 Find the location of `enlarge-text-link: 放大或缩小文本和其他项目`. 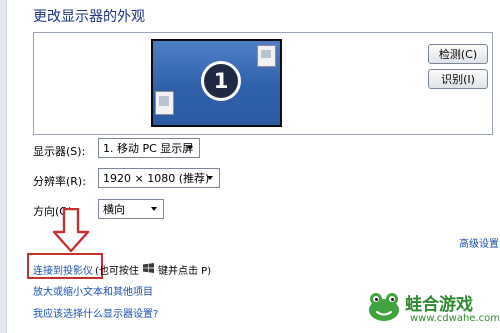

enlarge-text-link: 放大或缩小文本和其他项目 is located at coordinates (93, 290).